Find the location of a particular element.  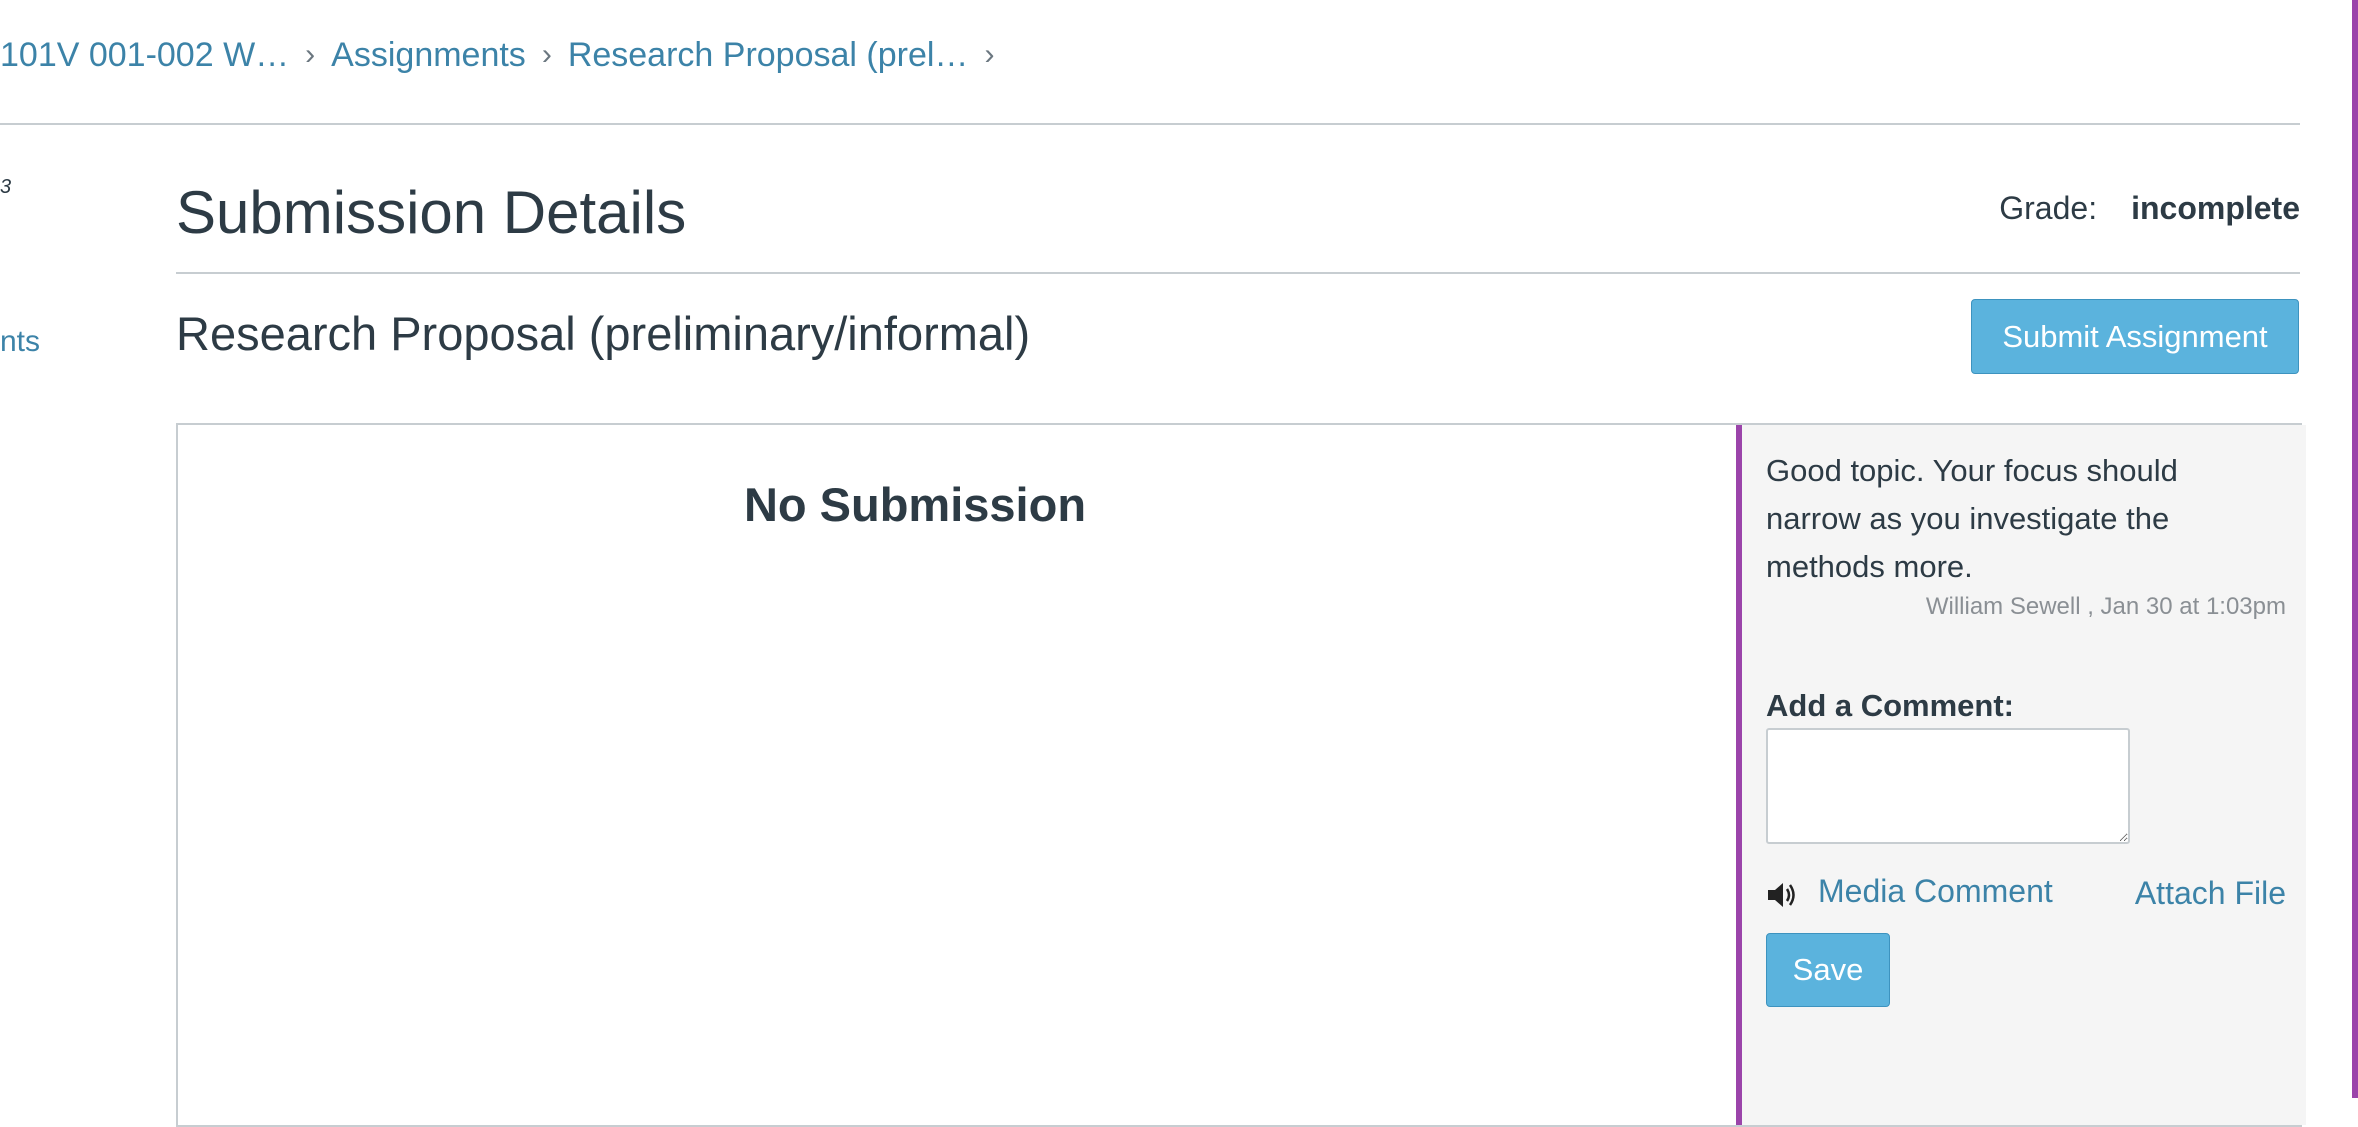

page-title: Submission Details is located at coordinates (431, 212).